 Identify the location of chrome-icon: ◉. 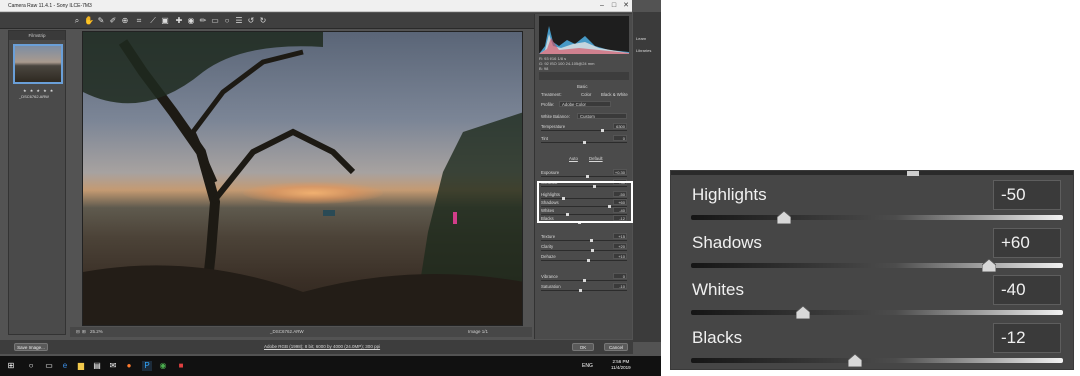
(163, 366).